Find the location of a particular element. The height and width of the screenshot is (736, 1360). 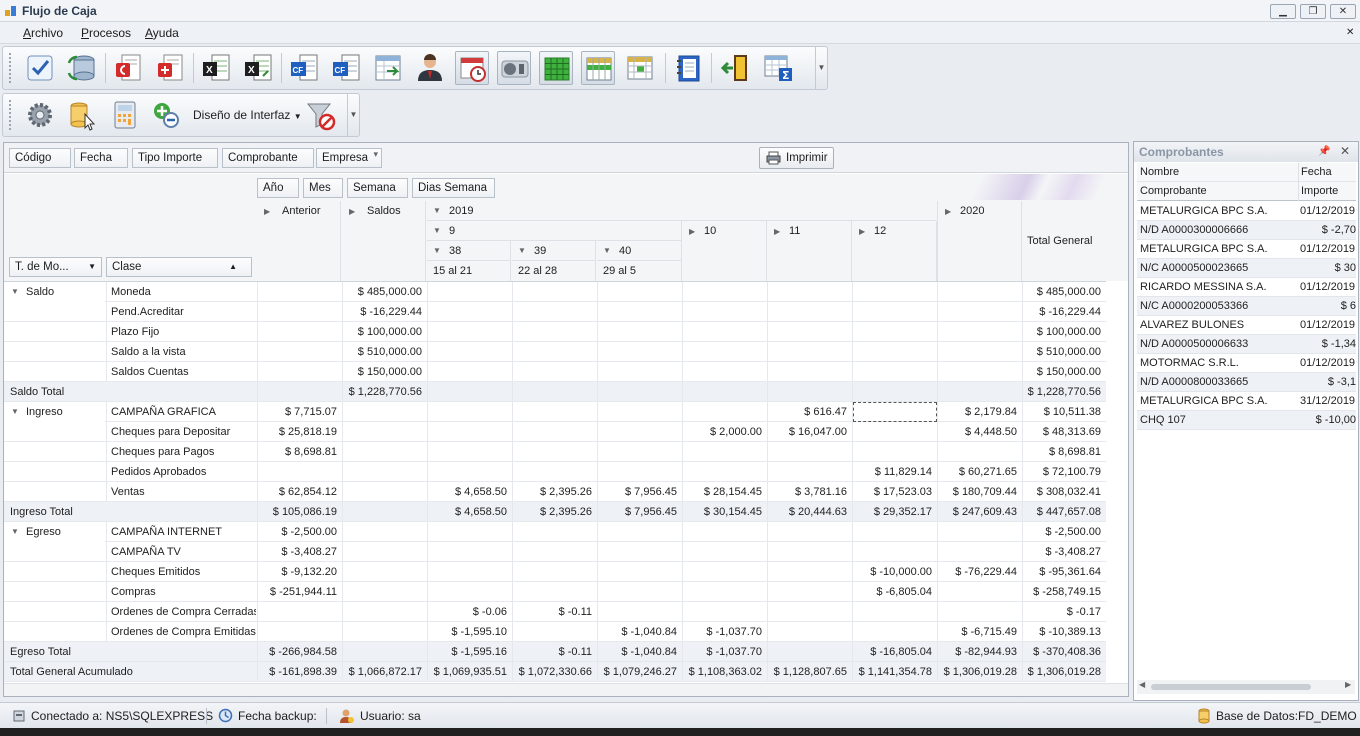

data-cell: $ 150,000.00 is located at coordinates (384, 372).